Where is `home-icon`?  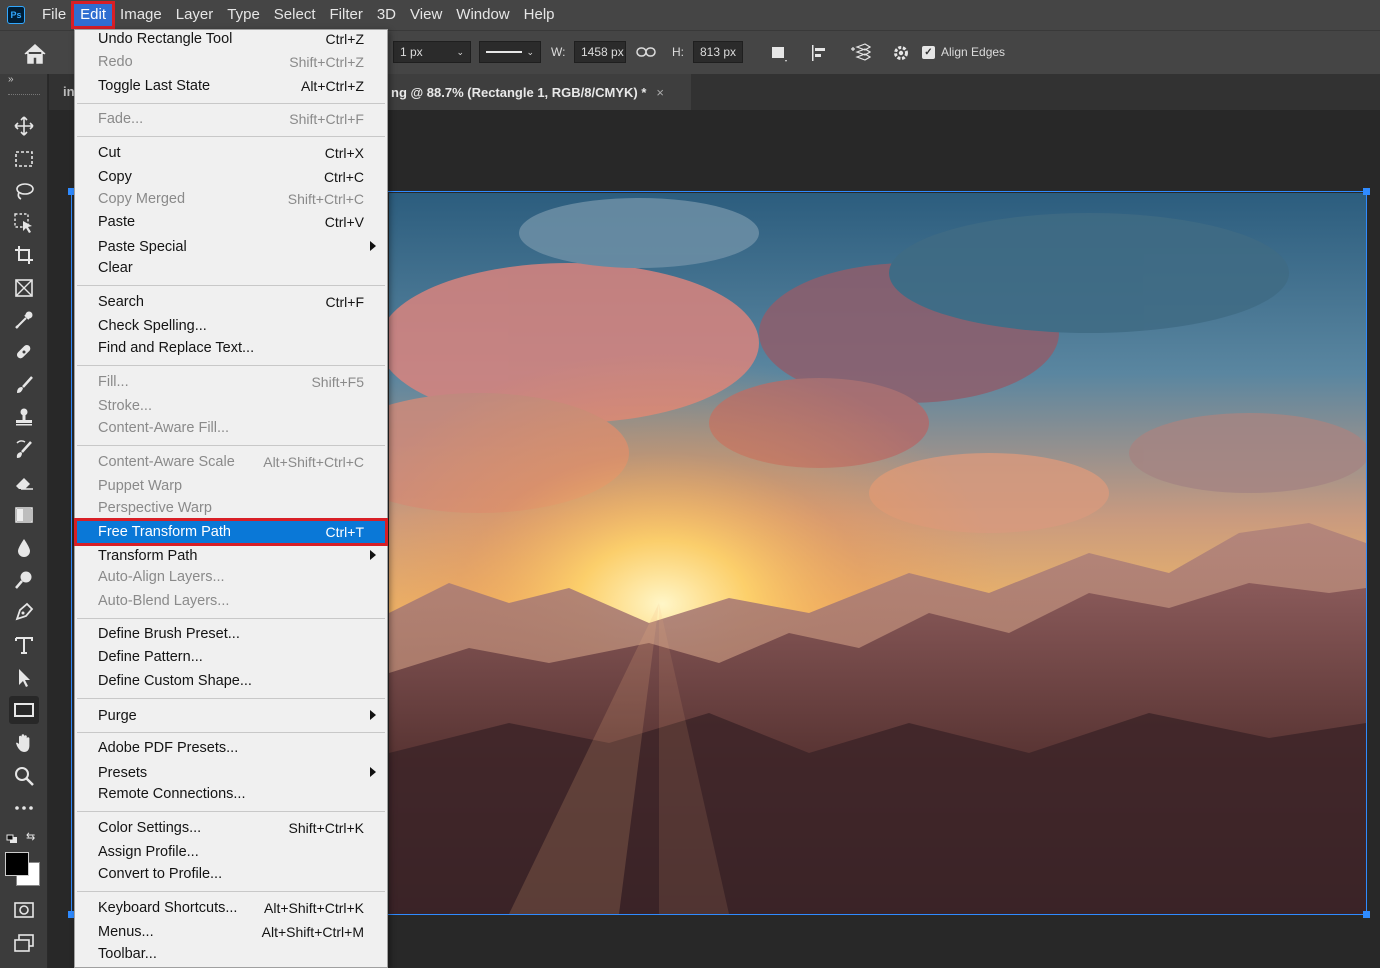
home-icon is located at coordinates (35, 54).